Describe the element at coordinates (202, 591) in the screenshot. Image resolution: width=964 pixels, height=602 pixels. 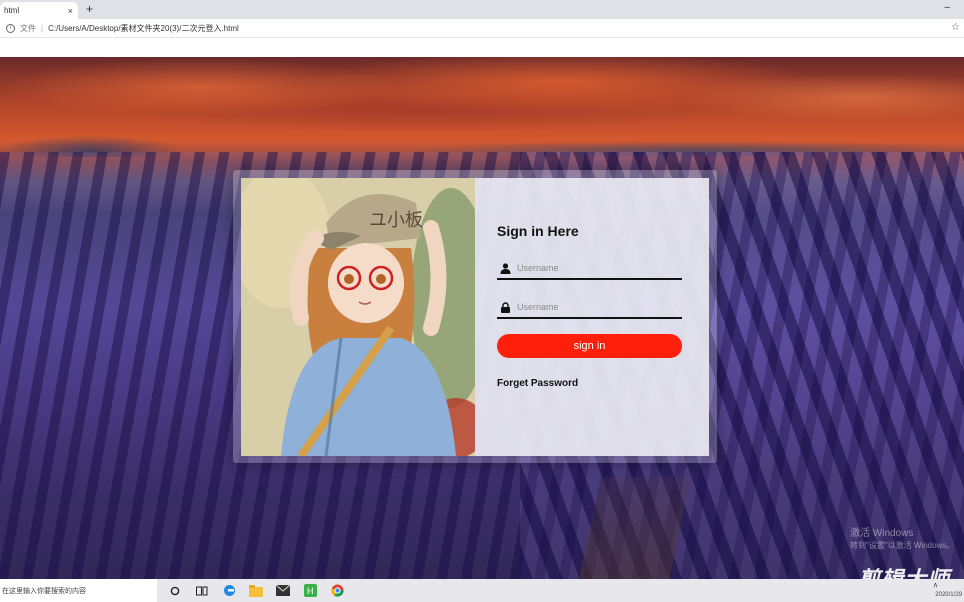
I see `task-view-icon` at that location.